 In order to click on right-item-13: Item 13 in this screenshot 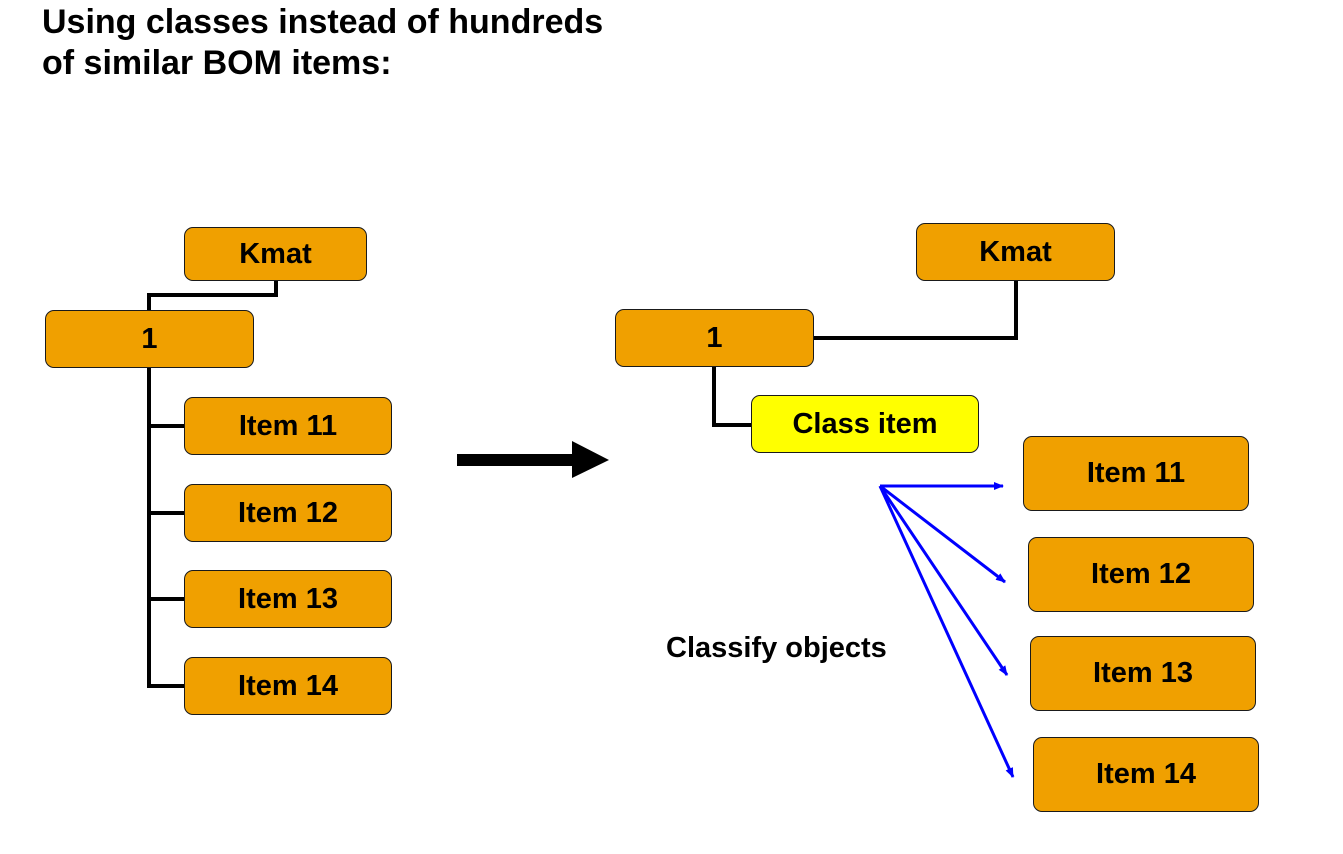, I will do `click(1143, 673)`.